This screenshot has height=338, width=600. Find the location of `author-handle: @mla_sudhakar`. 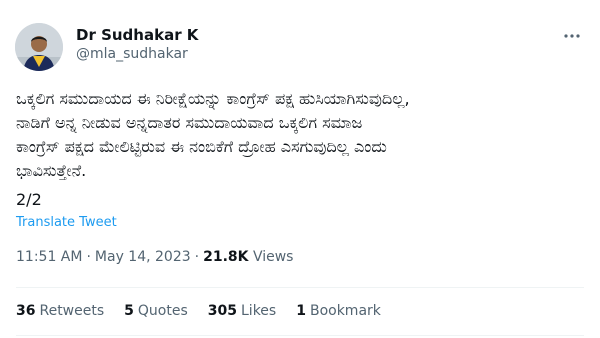

author-handle: @mla_sudhakar is located at coordinates (137, 54).